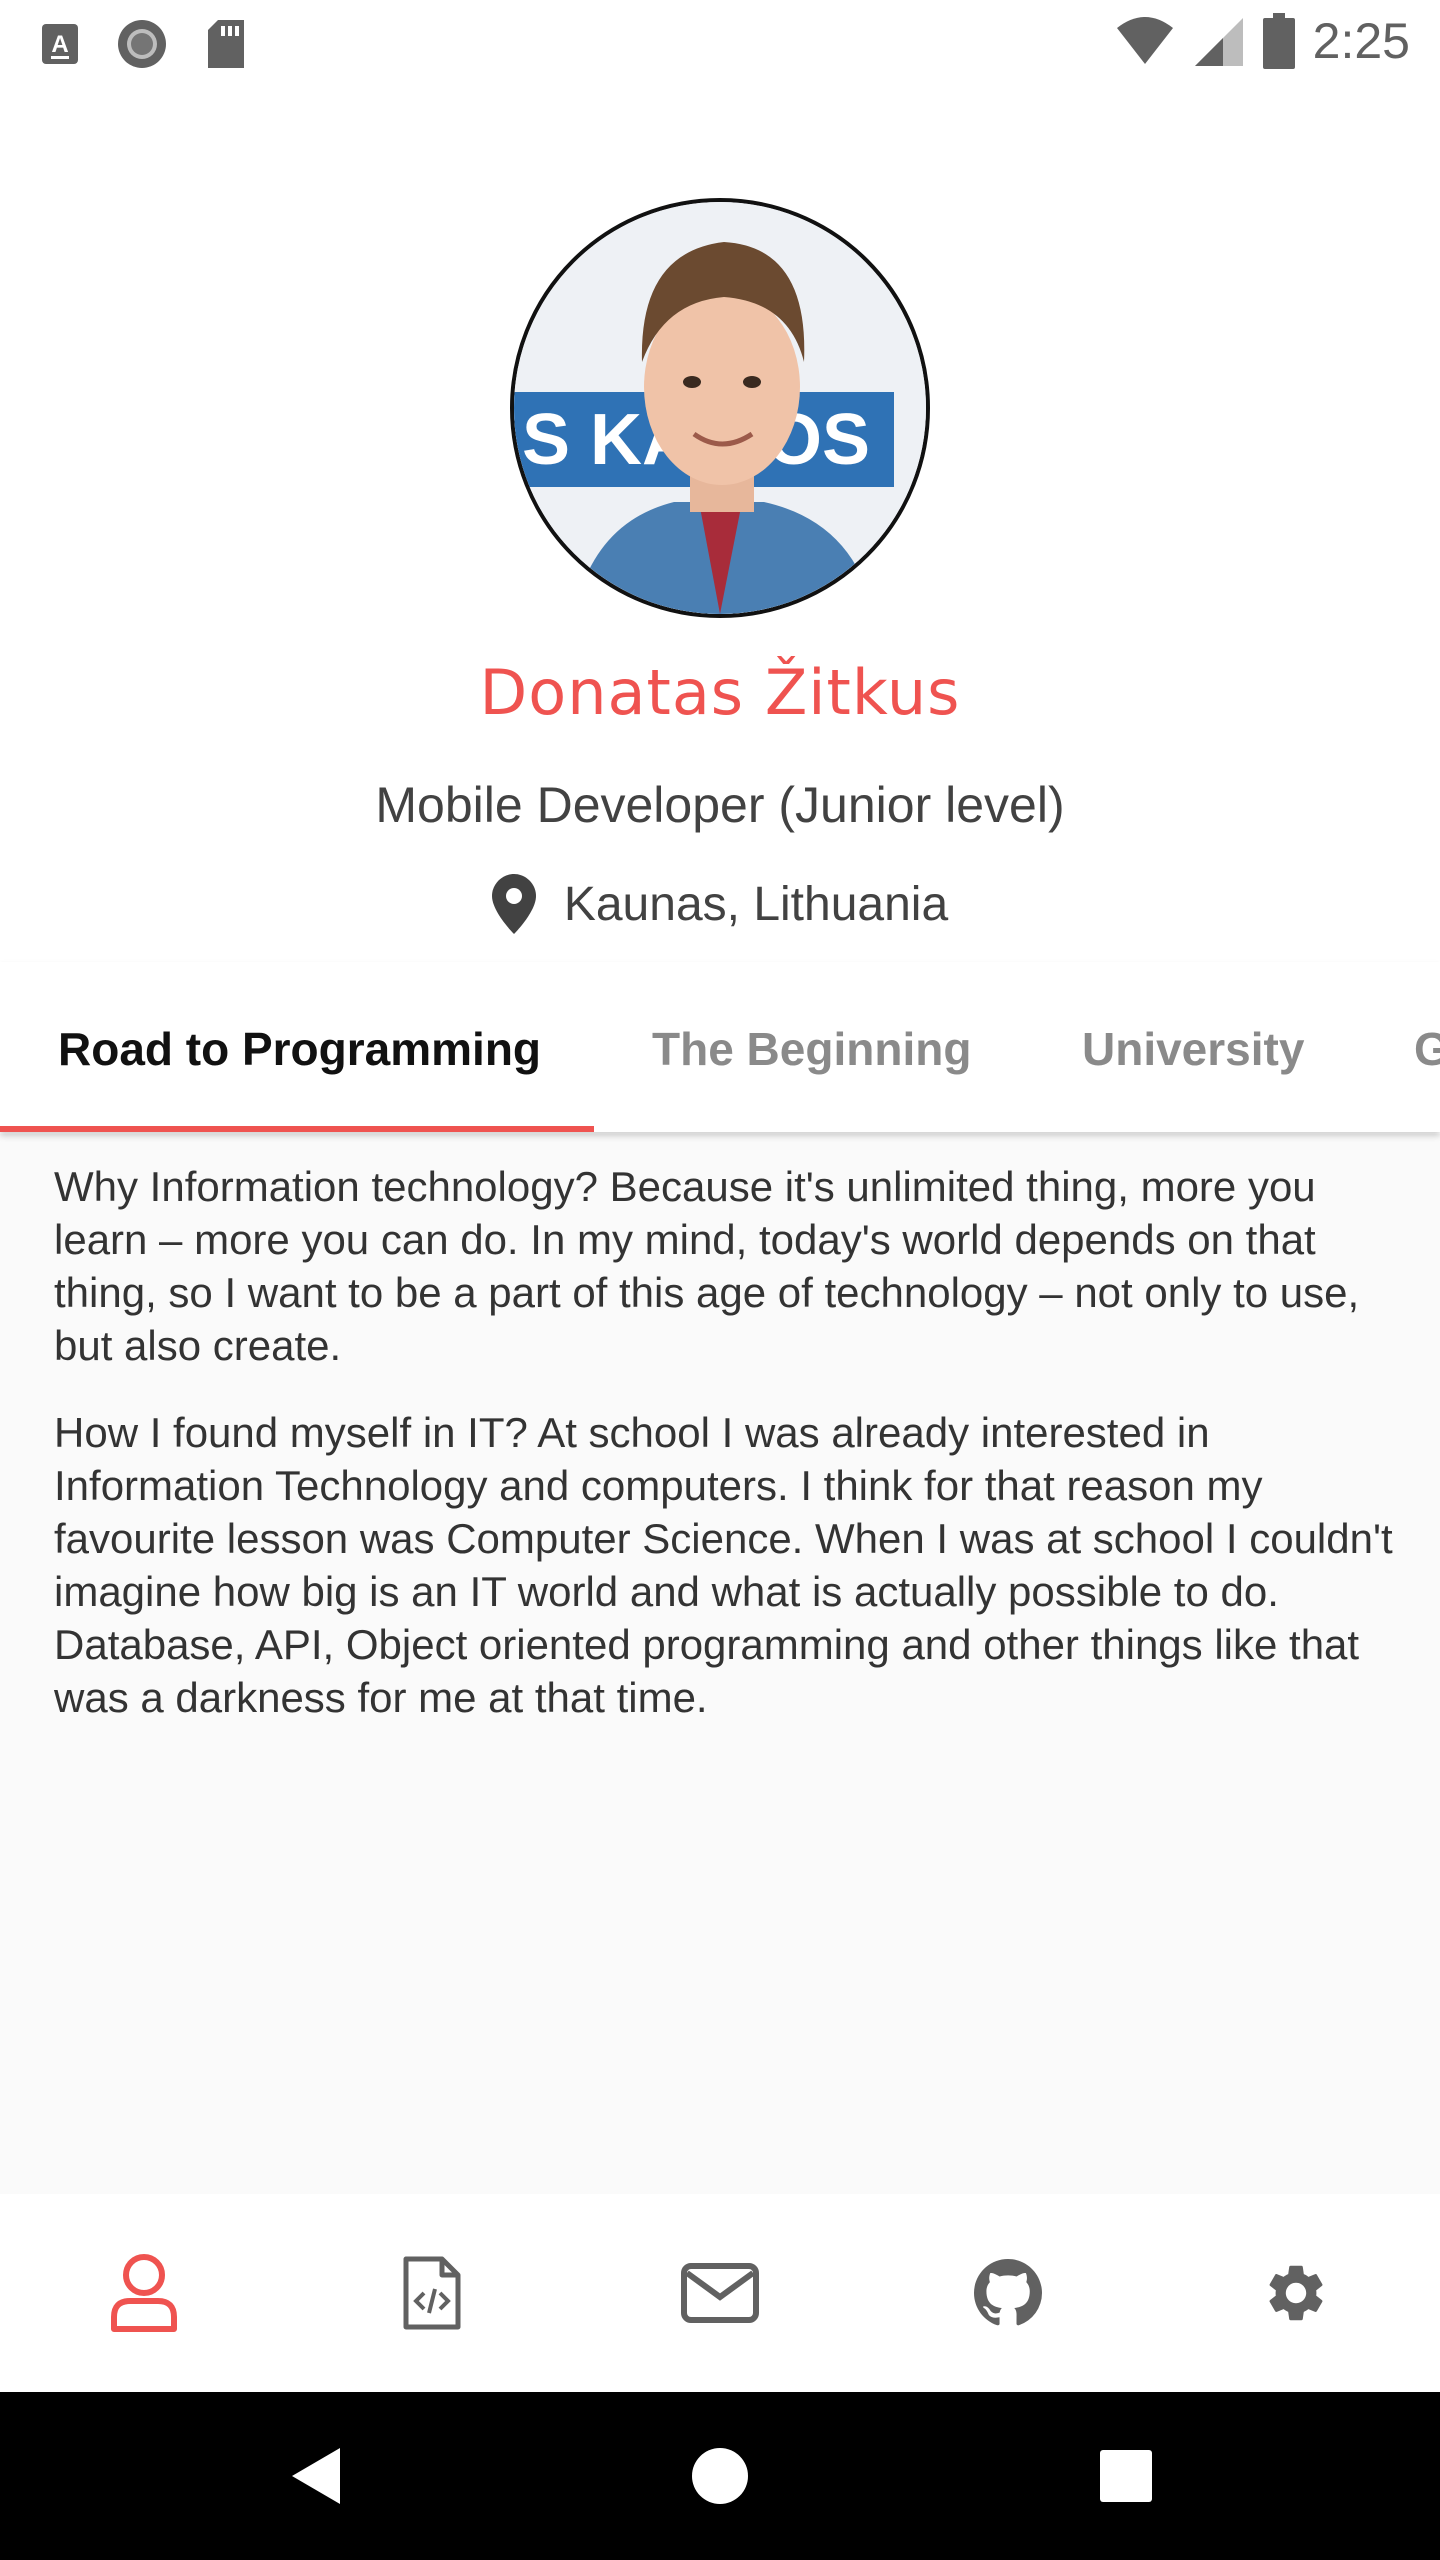  I want to click on nav-profile, so click(144, 2293).